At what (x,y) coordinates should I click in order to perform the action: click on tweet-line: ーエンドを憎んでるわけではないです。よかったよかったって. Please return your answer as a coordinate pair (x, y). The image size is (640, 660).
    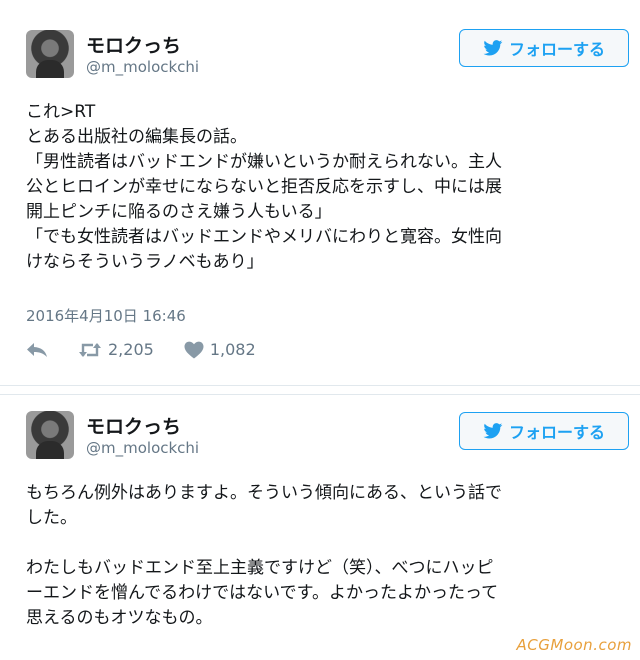
    Looking at the image, I should click on (262, 593).